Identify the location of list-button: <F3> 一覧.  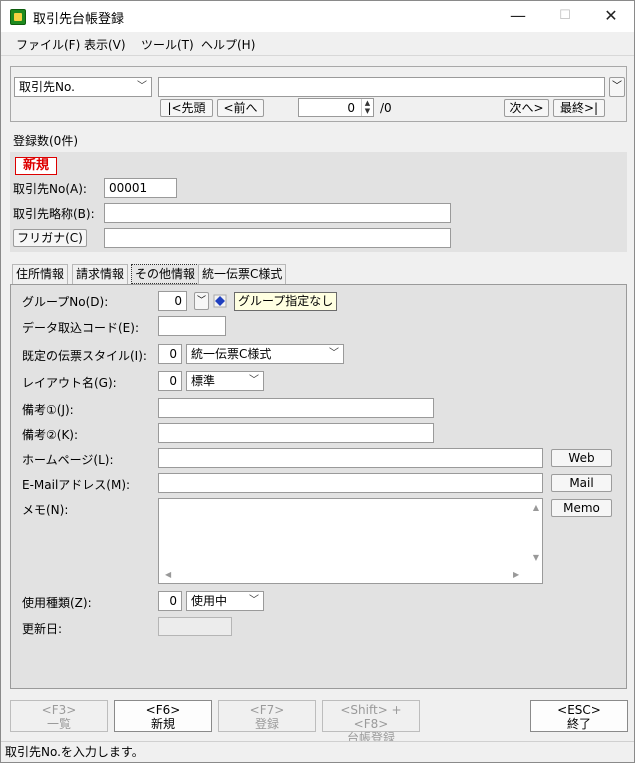
(59, 716).